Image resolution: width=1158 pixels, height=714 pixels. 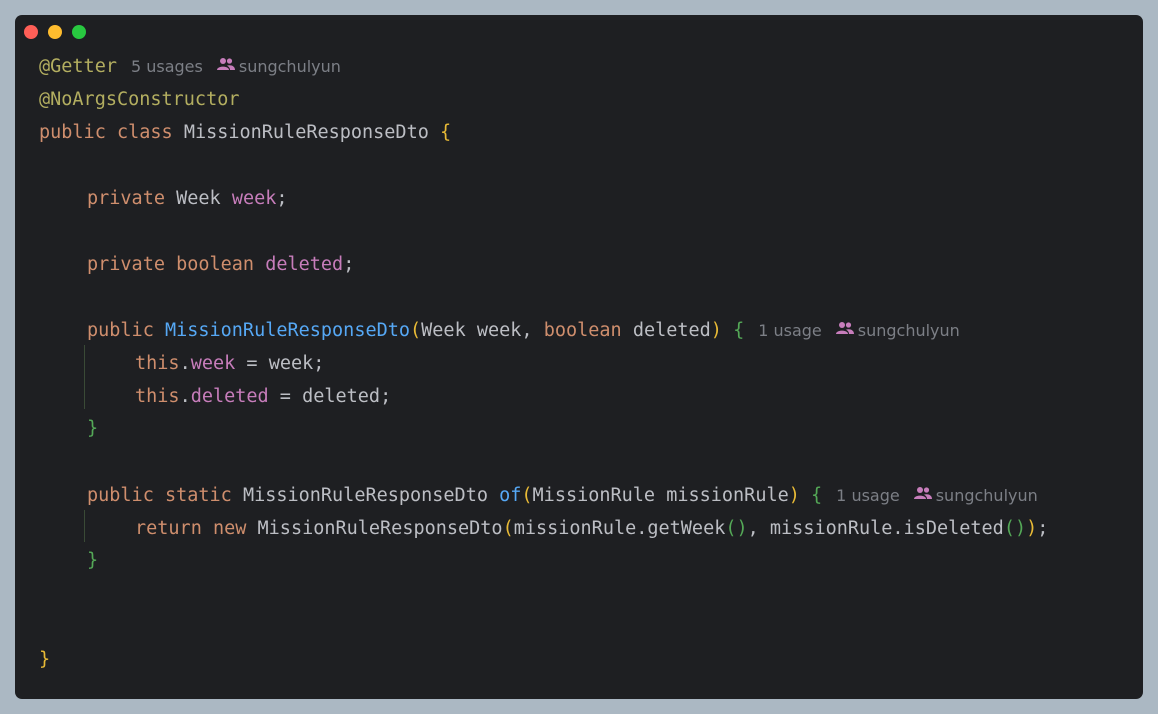 I want to click on indent-guide-constructor, so click(x=84, y=377).